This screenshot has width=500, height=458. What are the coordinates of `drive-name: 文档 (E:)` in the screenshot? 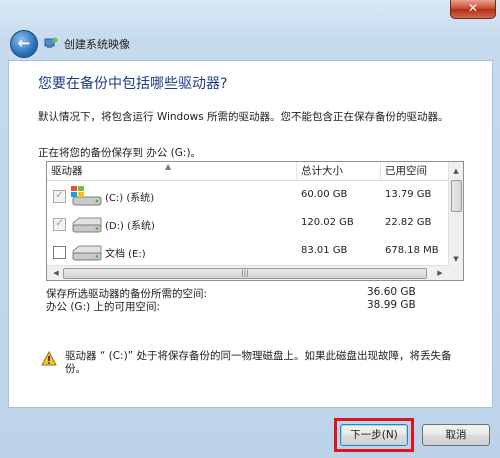 It's located at (125, 254).